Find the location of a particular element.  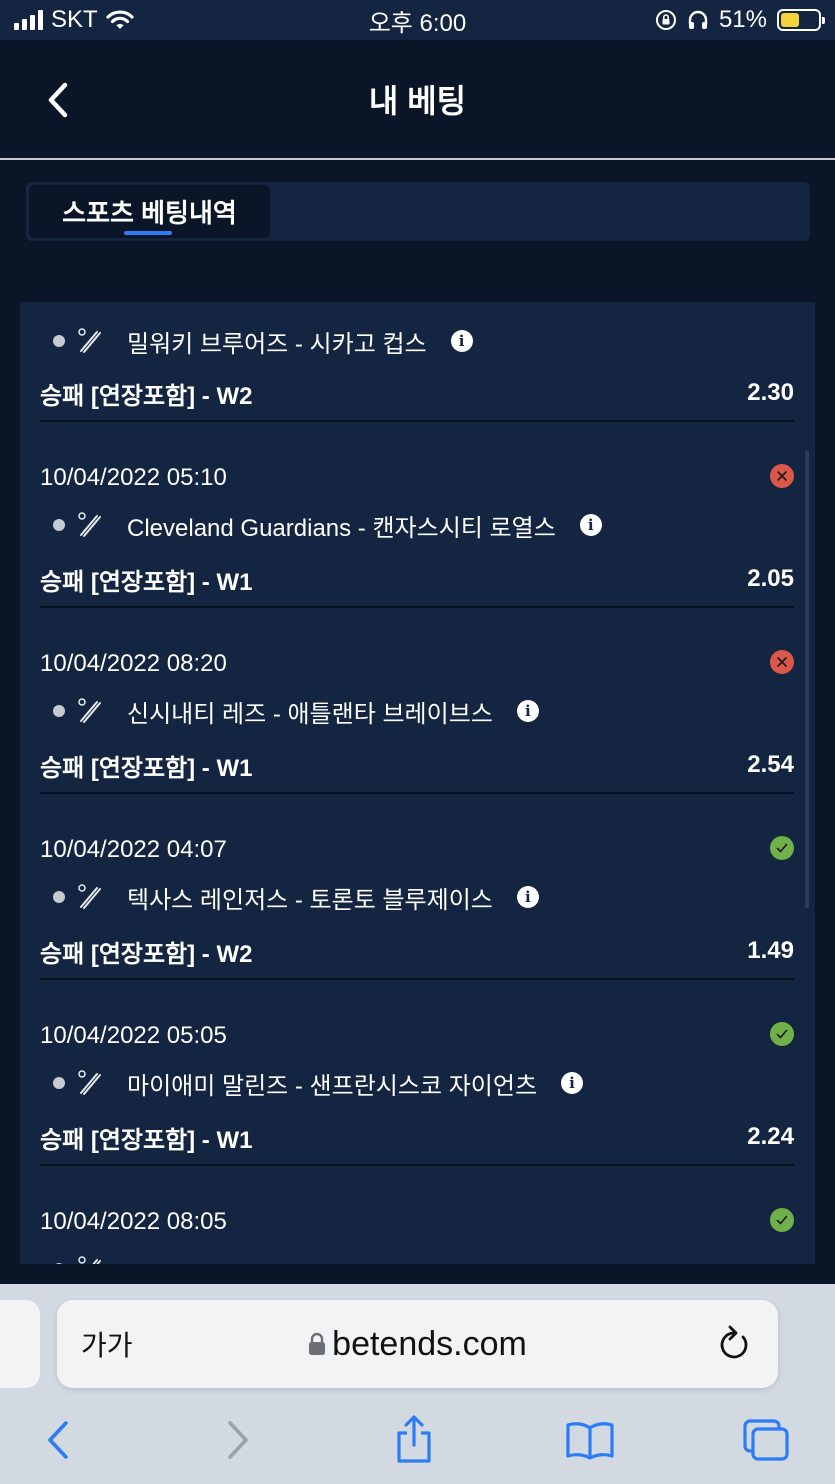

page-header: 내 베팅 is located at coordinates (417, 100).